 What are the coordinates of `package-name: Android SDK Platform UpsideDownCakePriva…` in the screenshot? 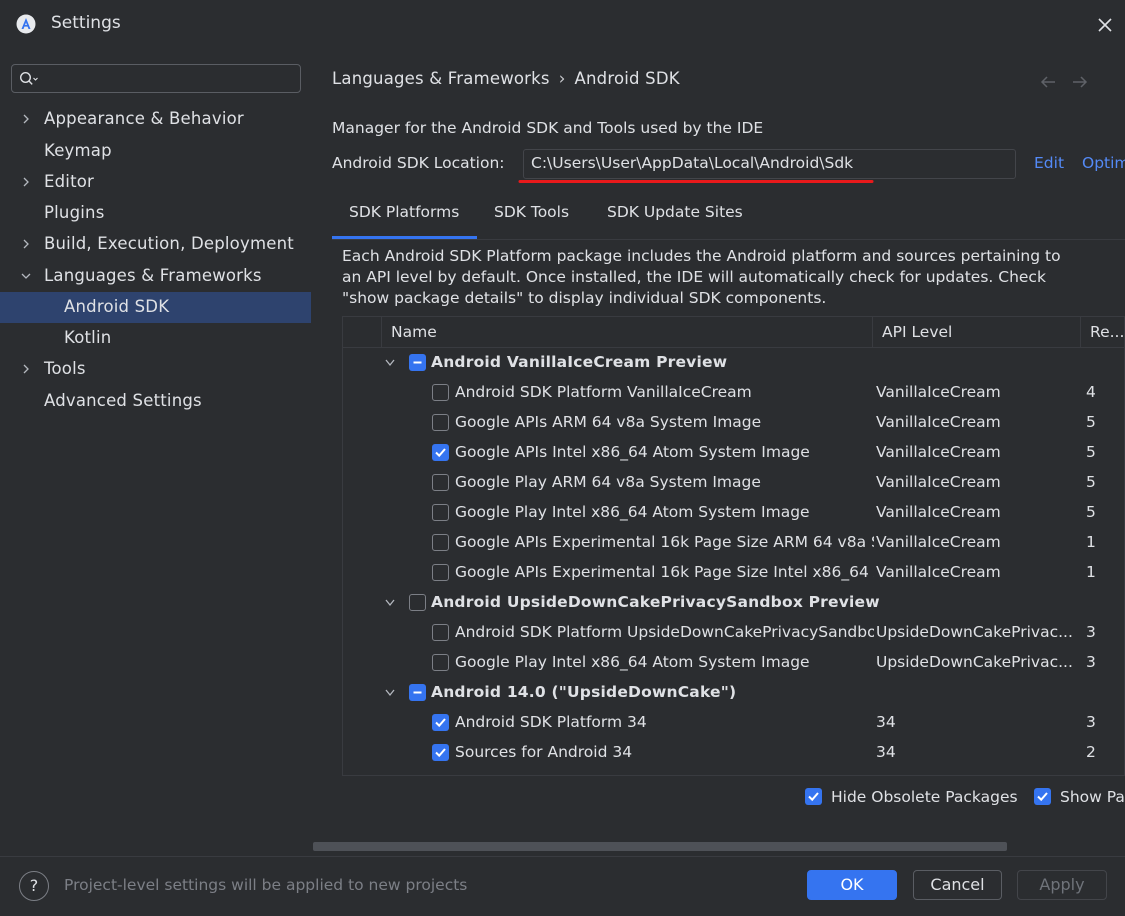 It's located at (664, 632).